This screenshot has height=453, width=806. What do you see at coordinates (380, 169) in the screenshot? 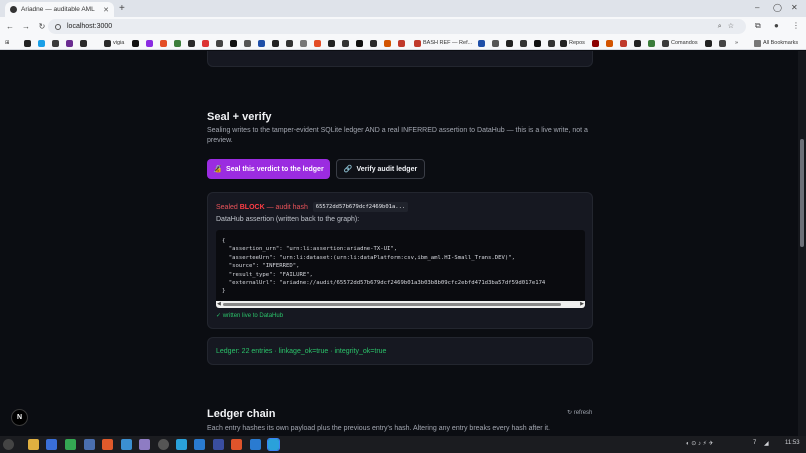
I see `verify-ledger-button: 🔗 Verify audit ledger` at bounding box center [380, 169].